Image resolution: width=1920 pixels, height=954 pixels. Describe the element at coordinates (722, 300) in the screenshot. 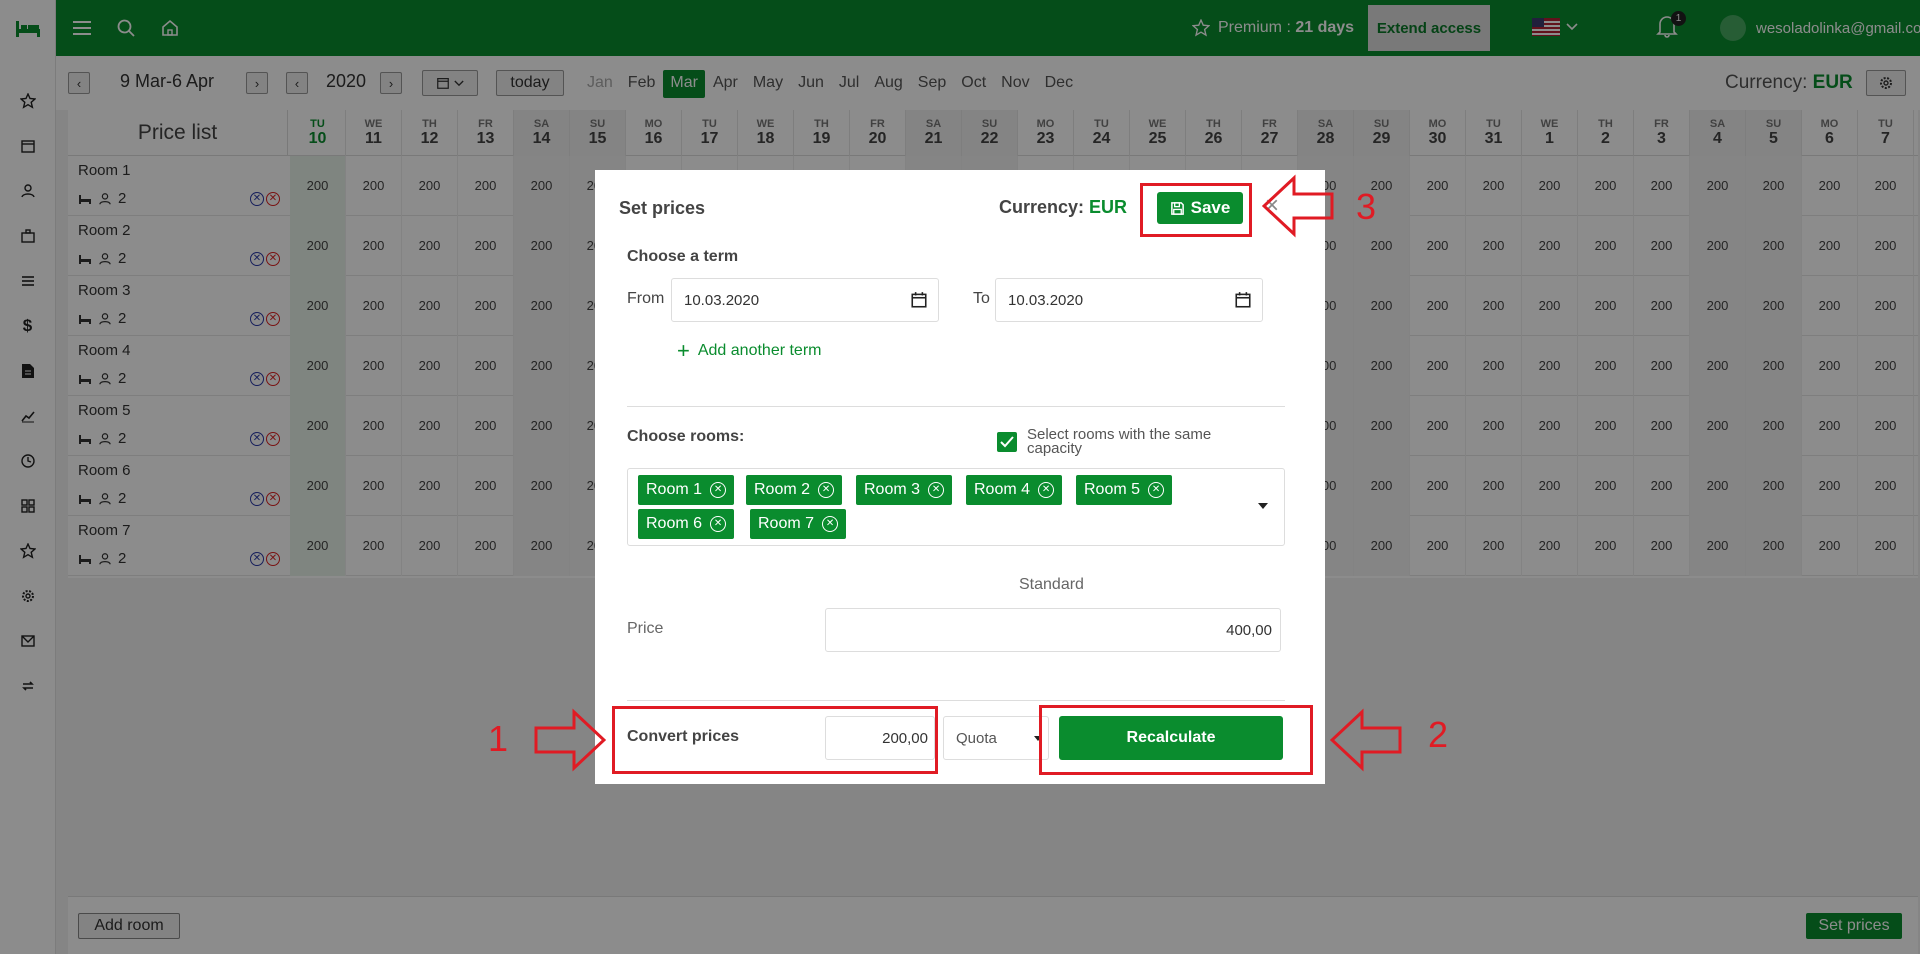

I see `from-date-value: 10.03.2020` at that location.